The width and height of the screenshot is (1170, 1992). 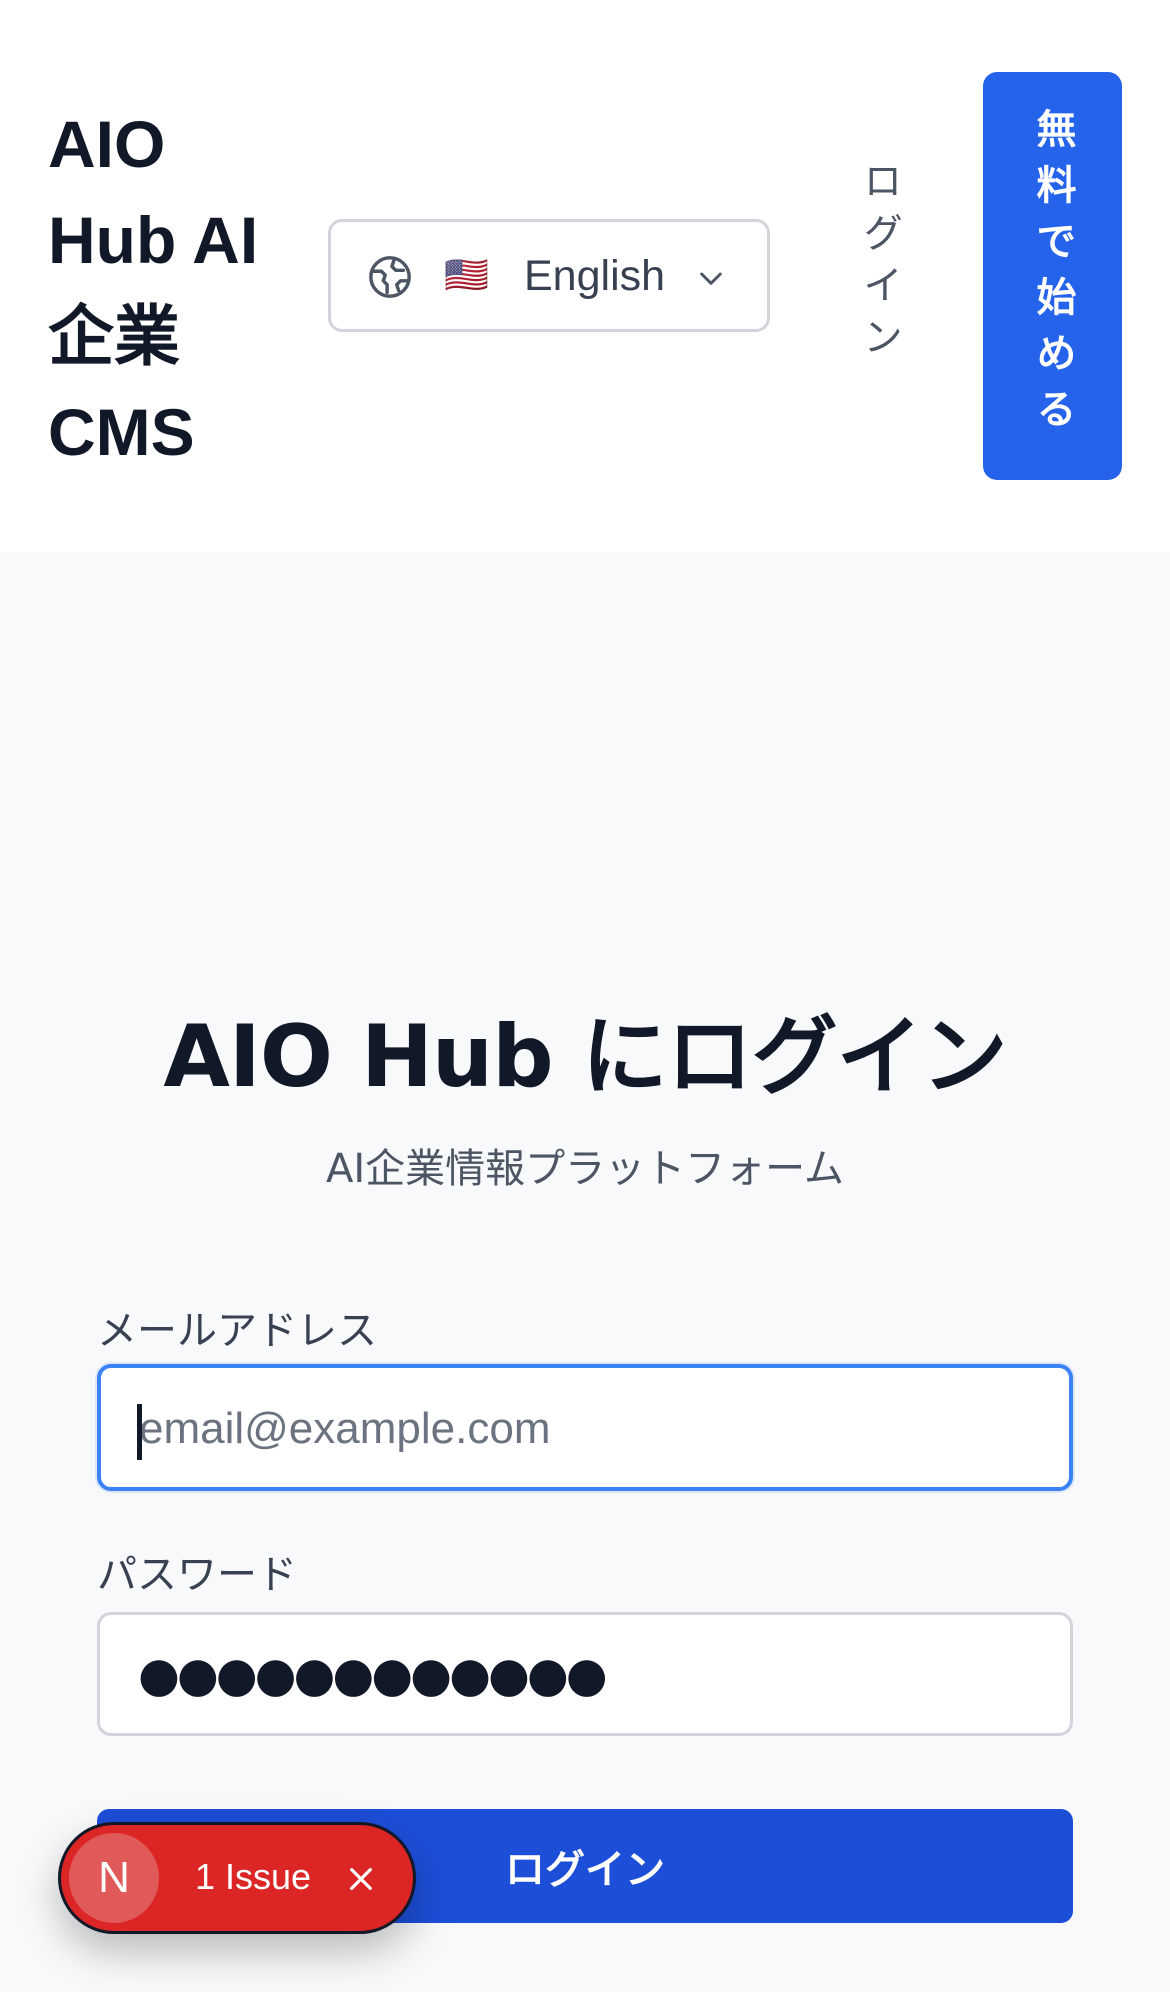 I want to click on dev-issues-badge: N 1 Issue, so click(x=237, y=1878).